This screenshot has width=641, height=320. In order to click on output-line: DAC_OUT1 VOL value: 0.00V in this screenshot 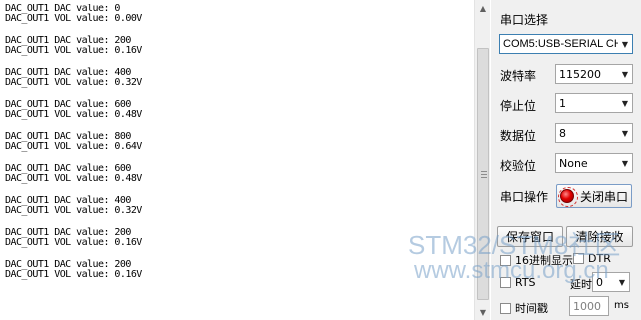, I will do `click(73, 18)`.